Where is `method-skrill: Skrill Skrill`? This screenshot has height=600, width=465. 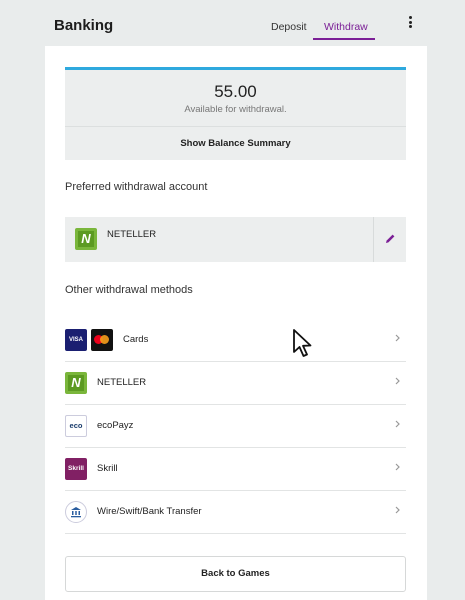 method-skrill: Skrill Skrill is located at coordinates (235, 469).